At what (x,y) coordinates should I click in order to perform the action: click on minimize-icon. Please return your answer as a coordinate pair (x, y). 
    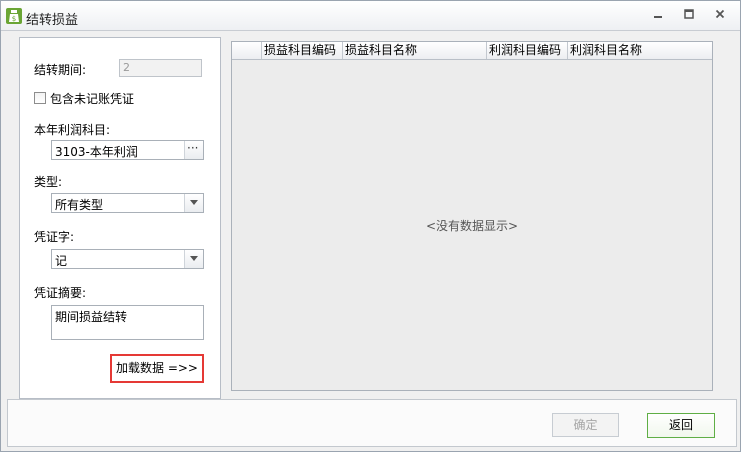
    Looking at the image, I should click on (658, 17).